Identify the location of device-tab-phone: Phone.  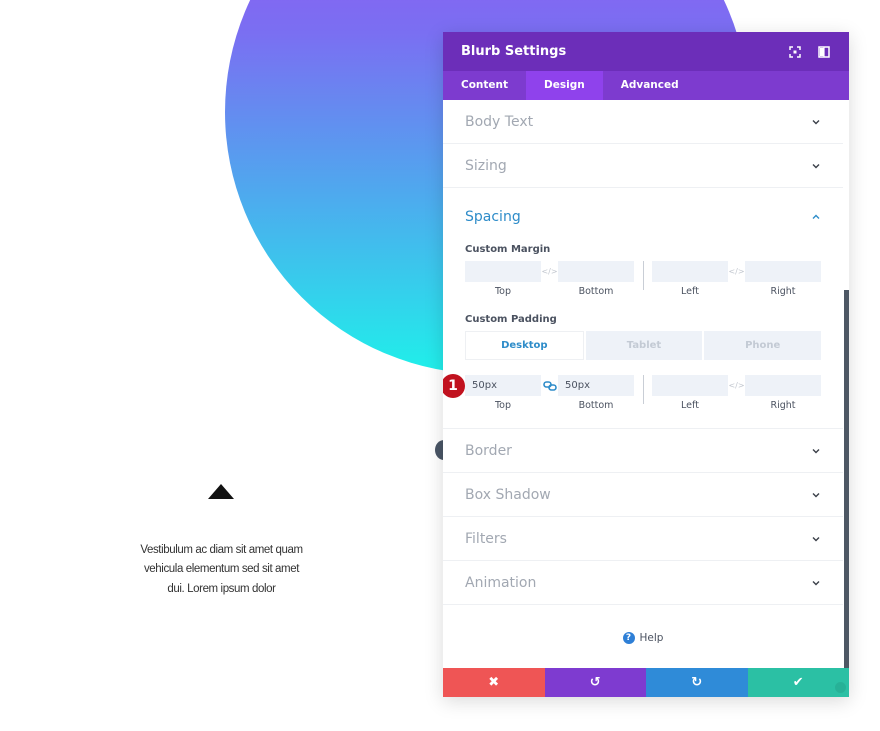
(763, 345).